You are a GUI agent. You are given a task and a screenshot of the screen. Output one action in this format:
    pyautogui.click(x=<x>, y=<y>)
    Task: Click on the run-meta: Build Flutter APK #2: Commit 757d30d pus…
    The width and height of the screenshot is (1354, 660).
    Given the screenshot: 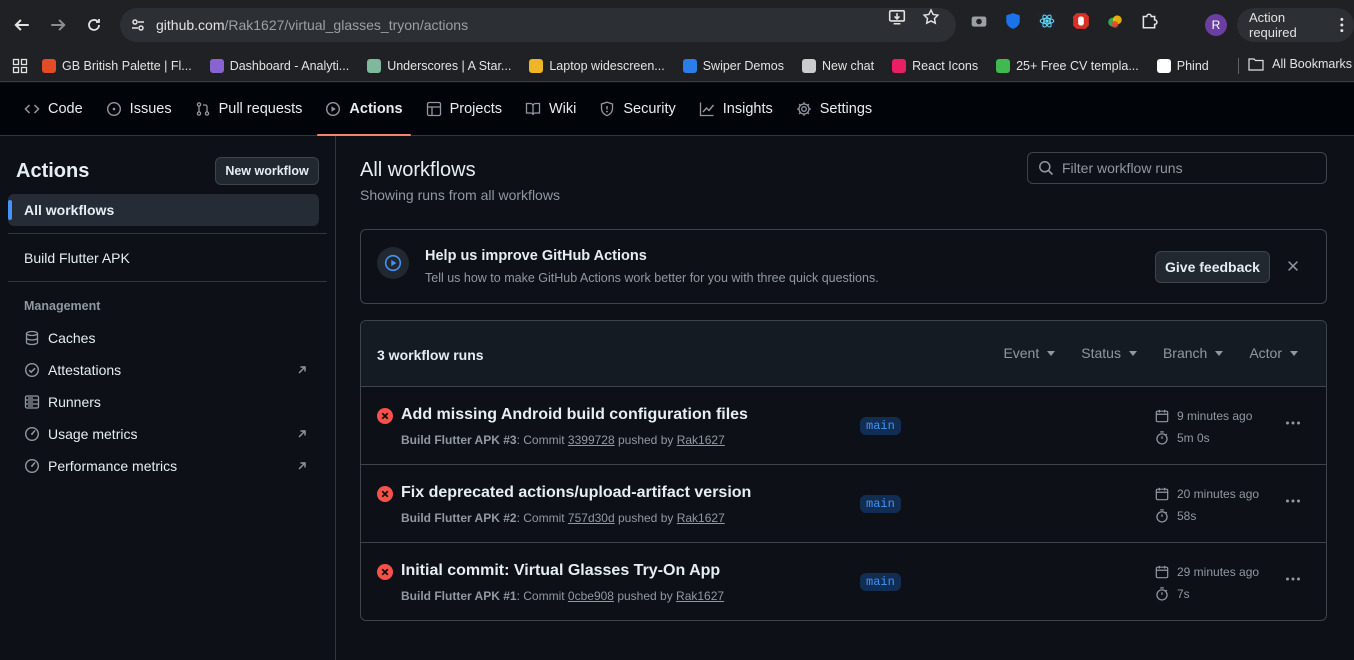 What is the action you would take?
    pyautogui.click(x=563, y=518)
    